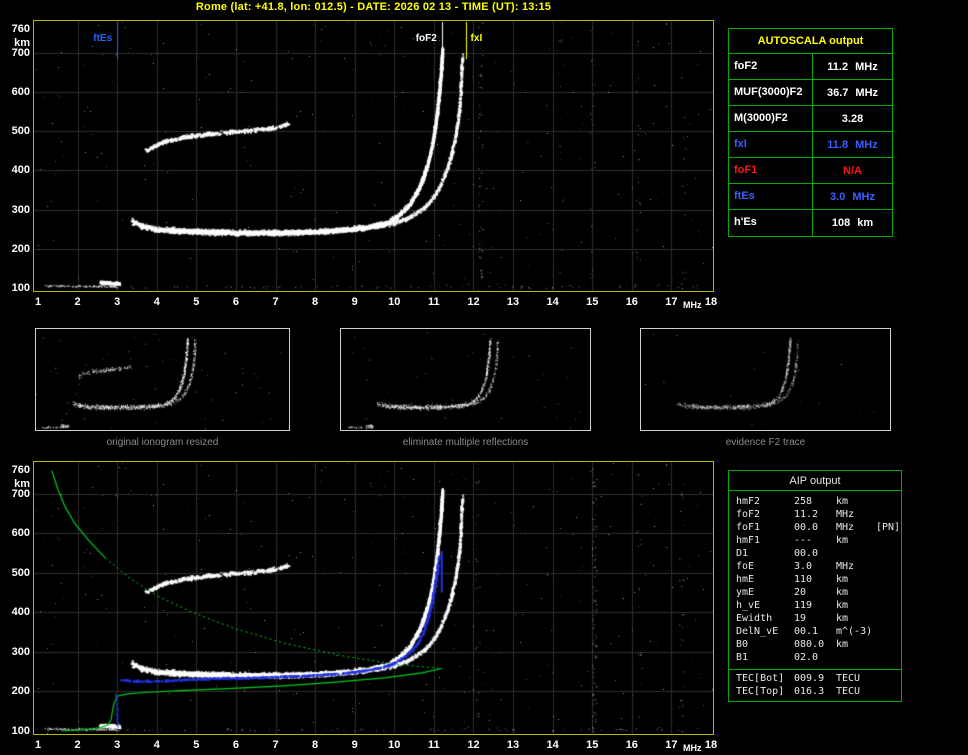 The width and height of the screenshot is (968, 755). I want to click on aip-param-value: 00.1, so click(806, 631).